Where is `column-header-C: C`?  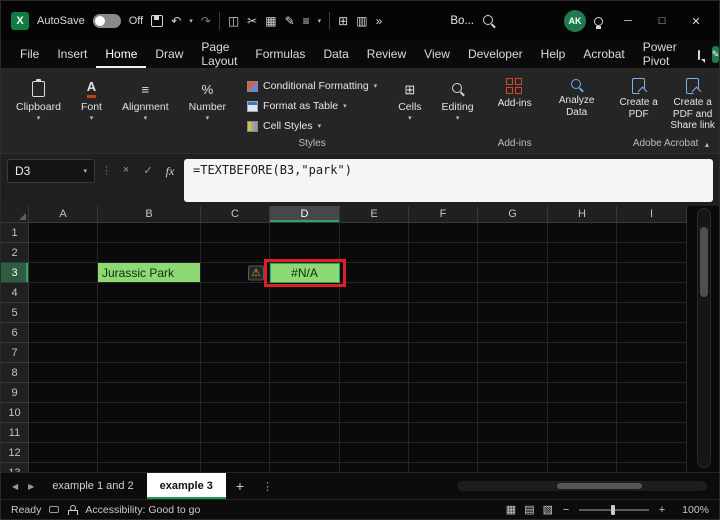
column-header-C: C is located at coordinates (235, 214).